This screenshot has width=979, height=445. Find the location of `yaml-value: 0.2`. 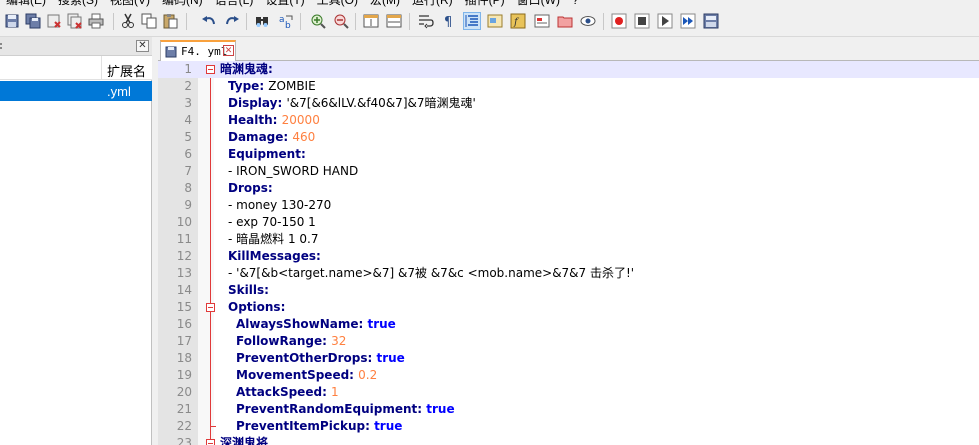

yaml-value: 0.2 is located at coordinates (368, 375).